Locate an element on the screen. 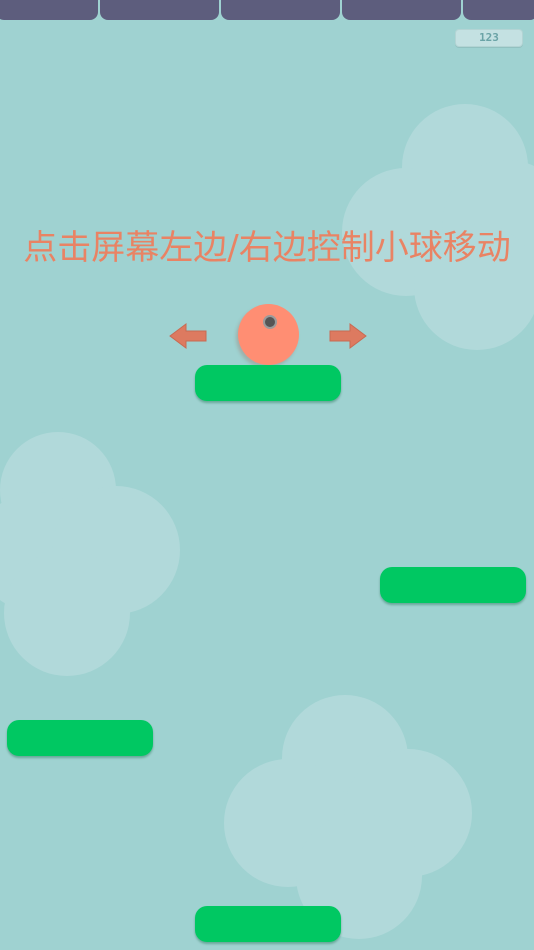  instruction-text: 点击屏幕左边/右边控制小球移动 is located at coordinates (267, 248).